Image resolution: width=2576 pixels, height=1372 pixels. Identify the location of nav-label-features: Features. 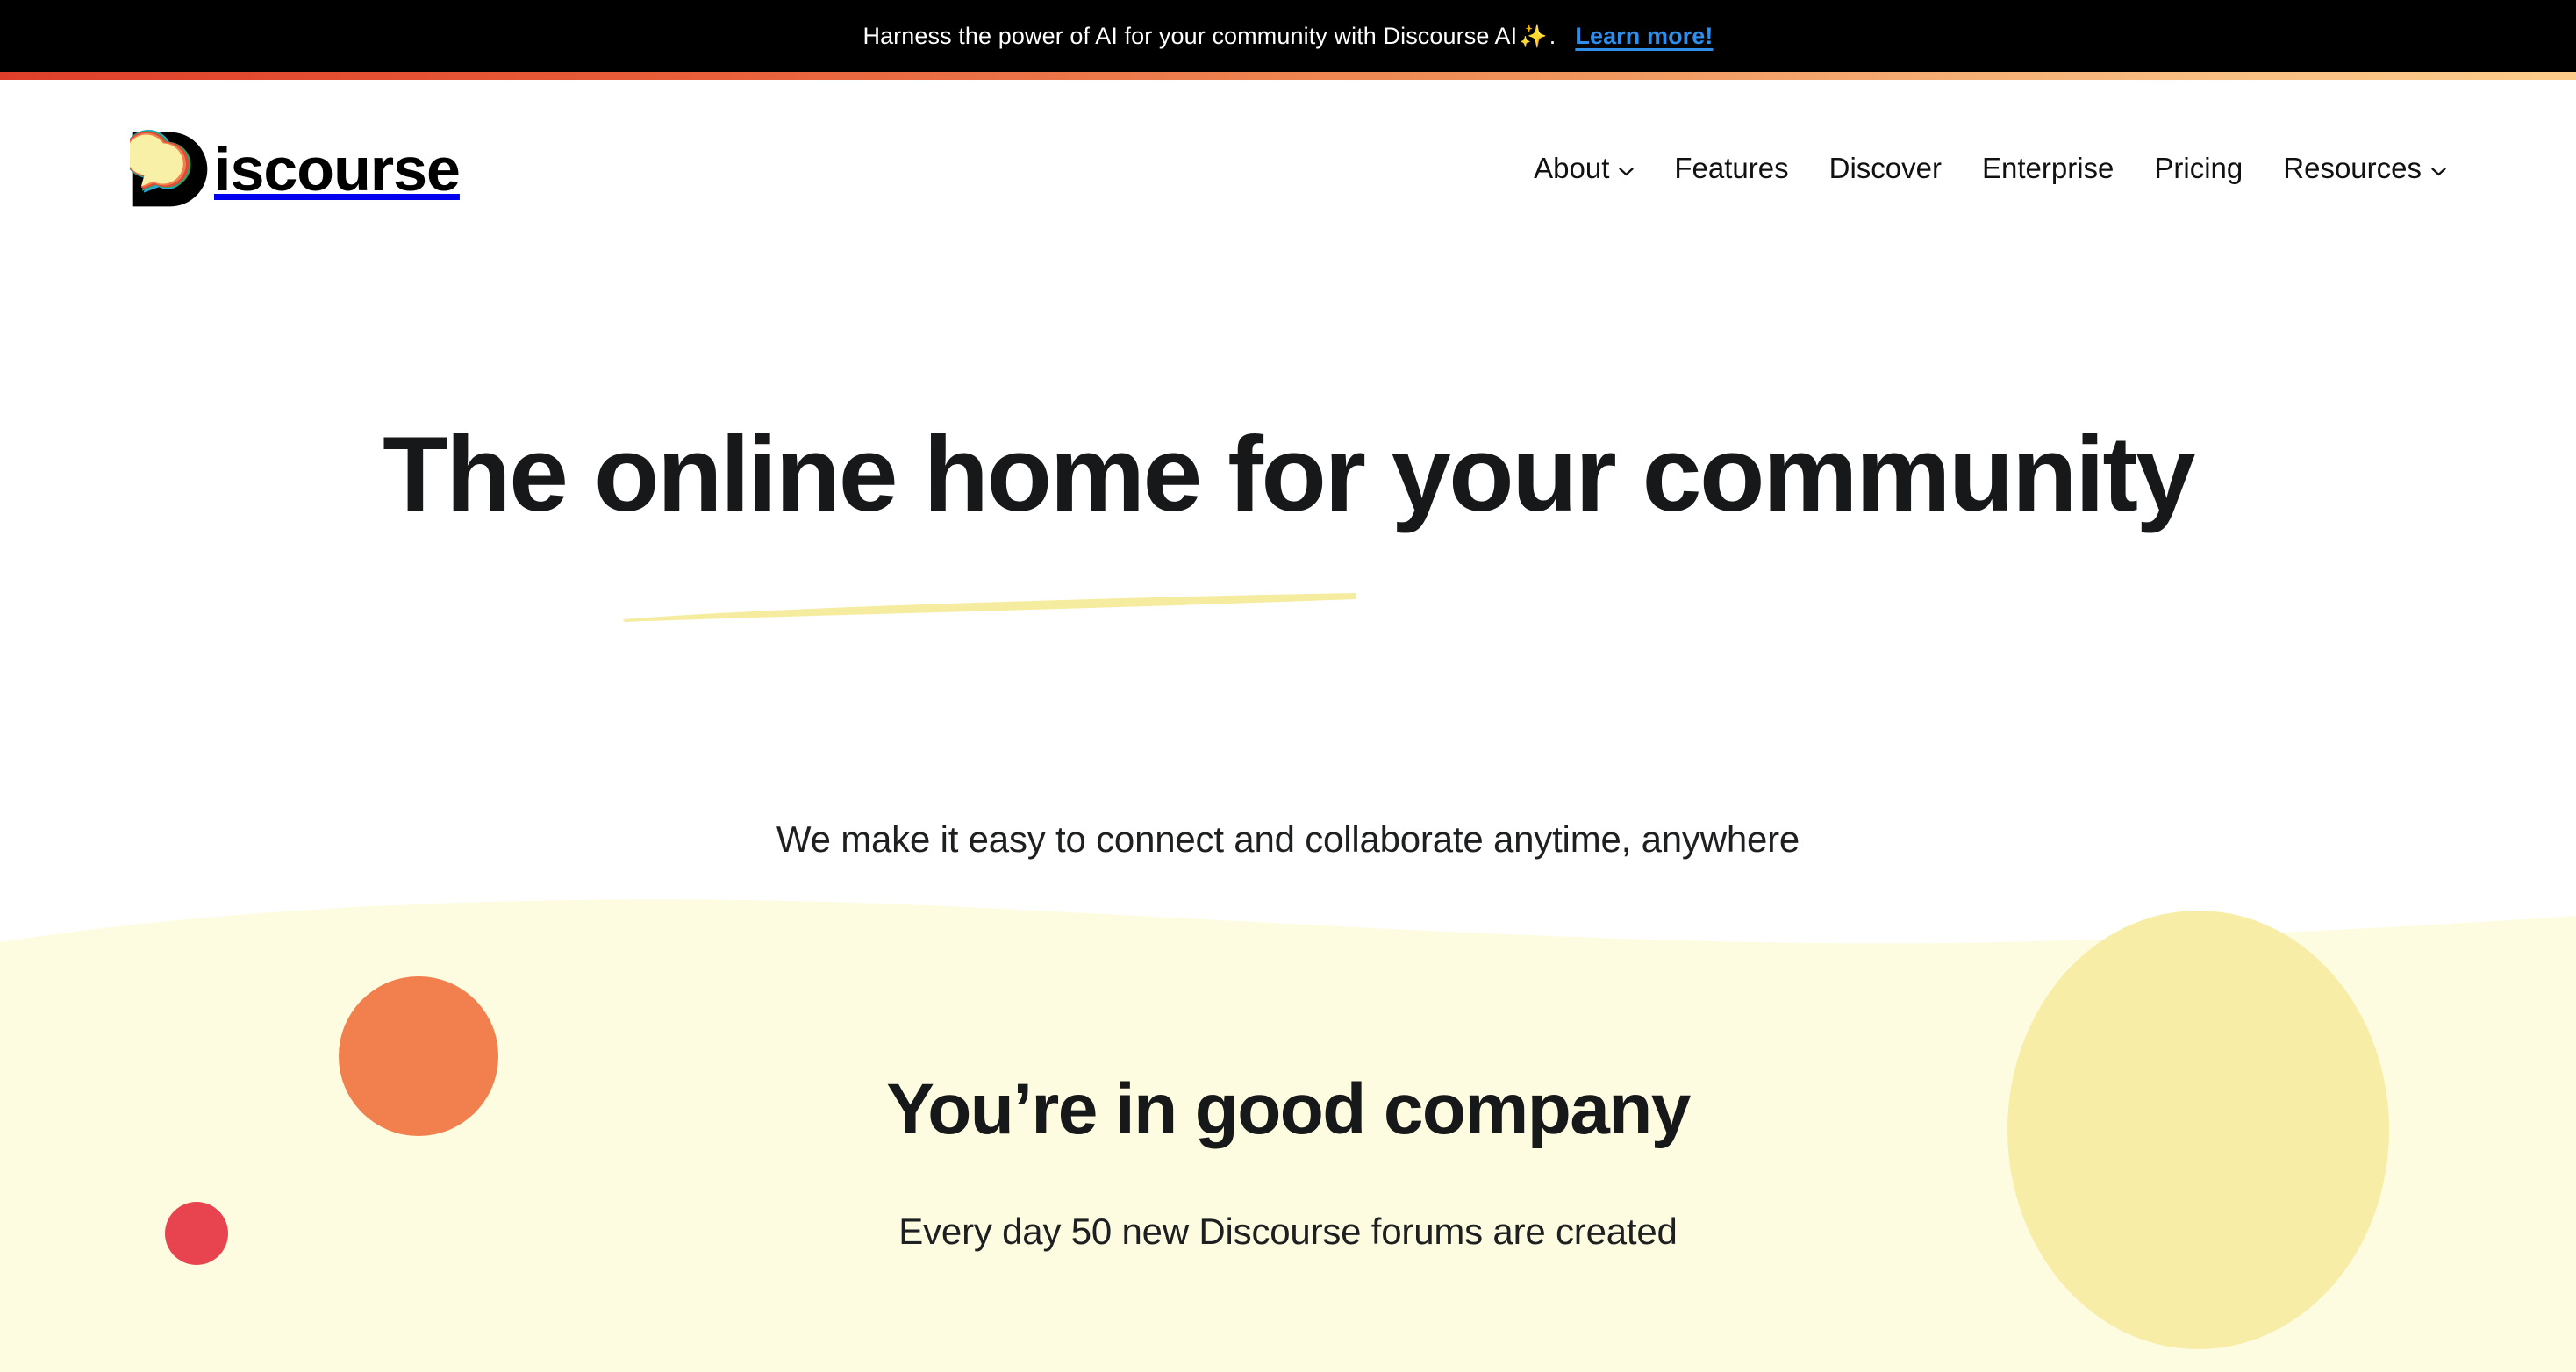
(1731, 168).